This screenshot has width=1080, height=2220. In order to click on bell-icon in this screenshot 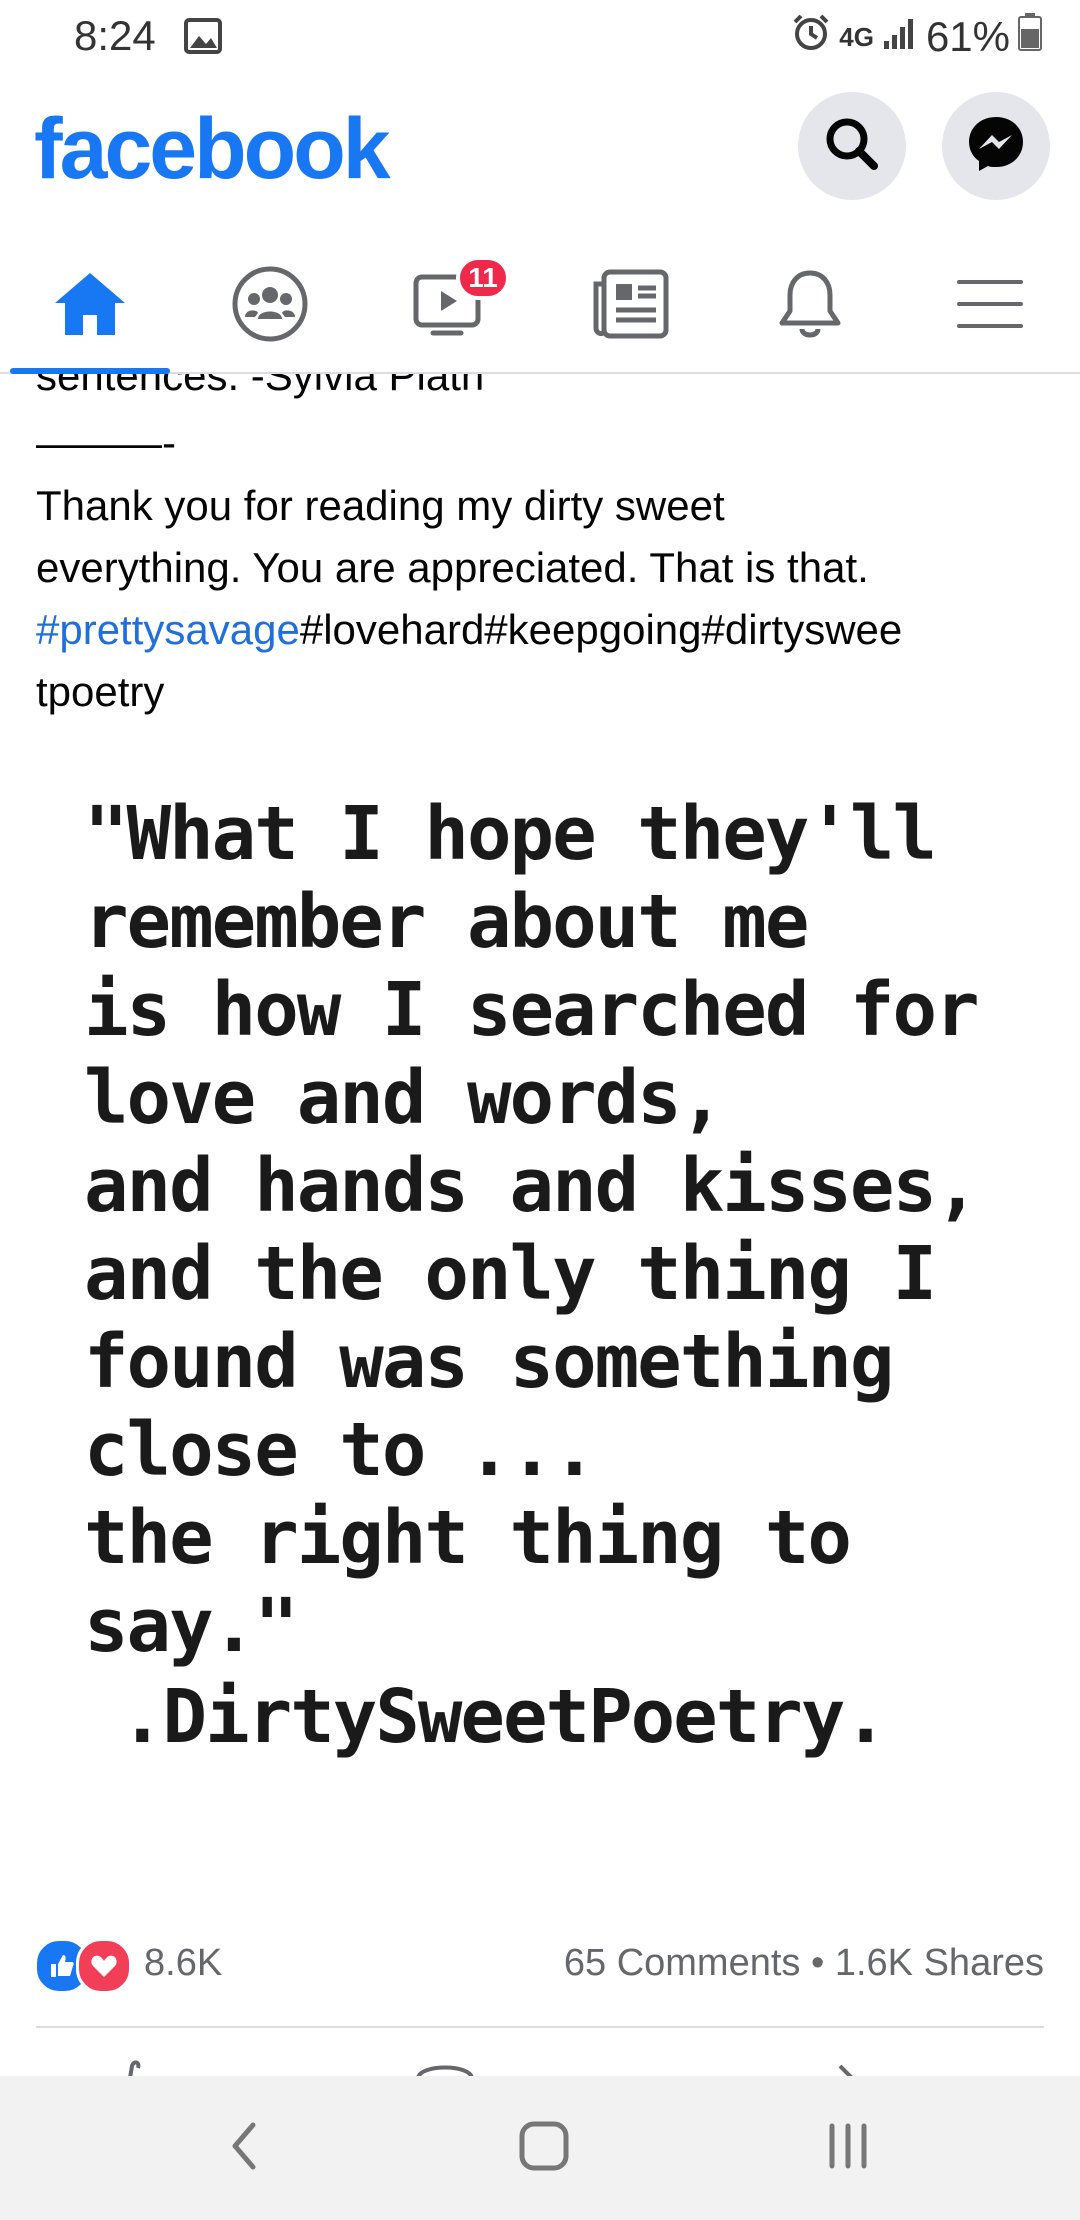, I will do `click(810, 306)`.